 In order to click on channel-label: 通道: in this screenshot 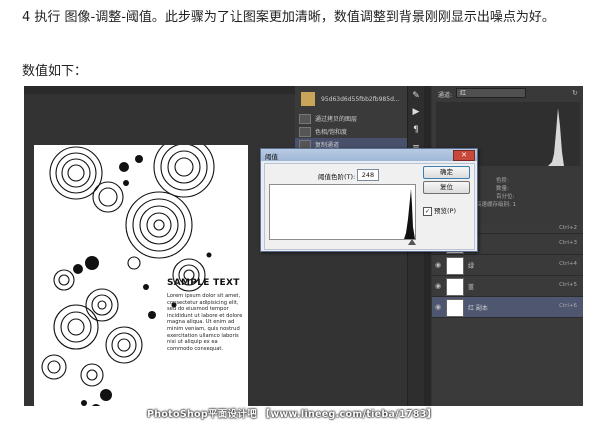, I will do `click(445, 95)`.